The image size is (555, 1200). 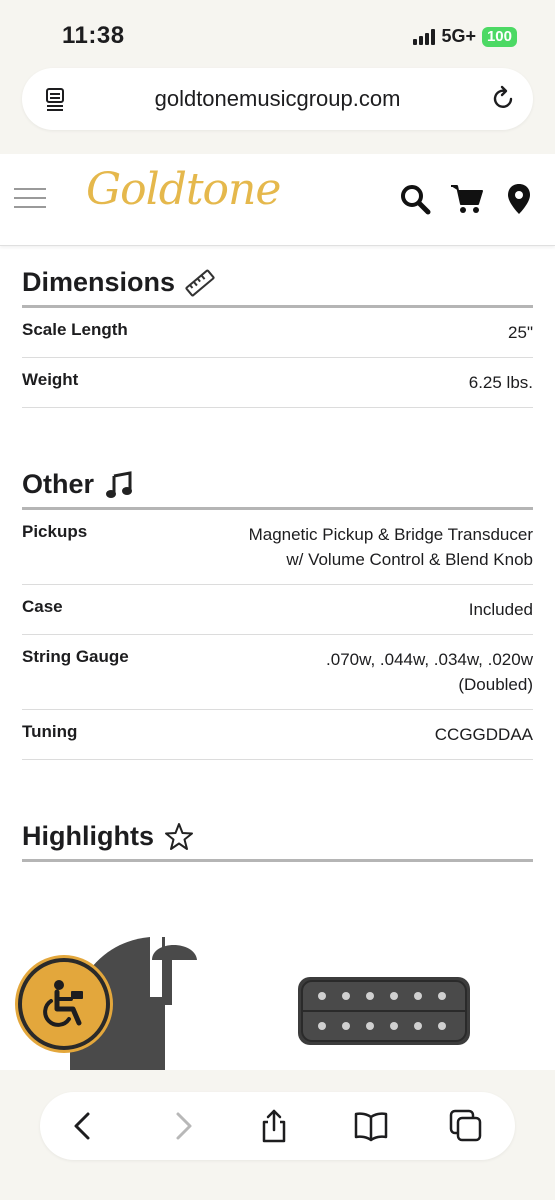 What do you see at coordinates (75, 656) in the screenshot?
I see `spec-label: String Gauge` at bounding box center [75, 656].